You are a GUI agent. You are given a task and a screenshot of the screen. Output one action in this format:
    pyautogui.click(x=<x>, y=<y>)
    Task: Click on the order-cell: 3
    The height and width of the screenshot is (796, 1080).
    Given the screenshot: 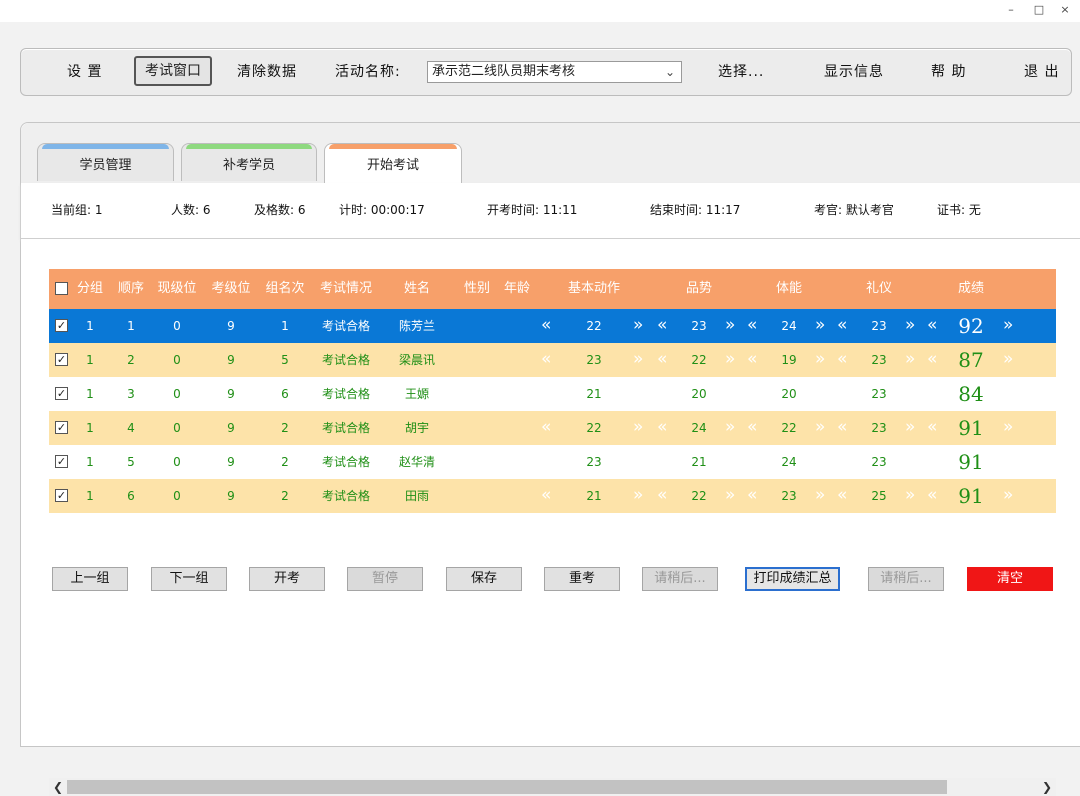 What is the action you would take?
    pyautogui.click(x=131, y=394)
    